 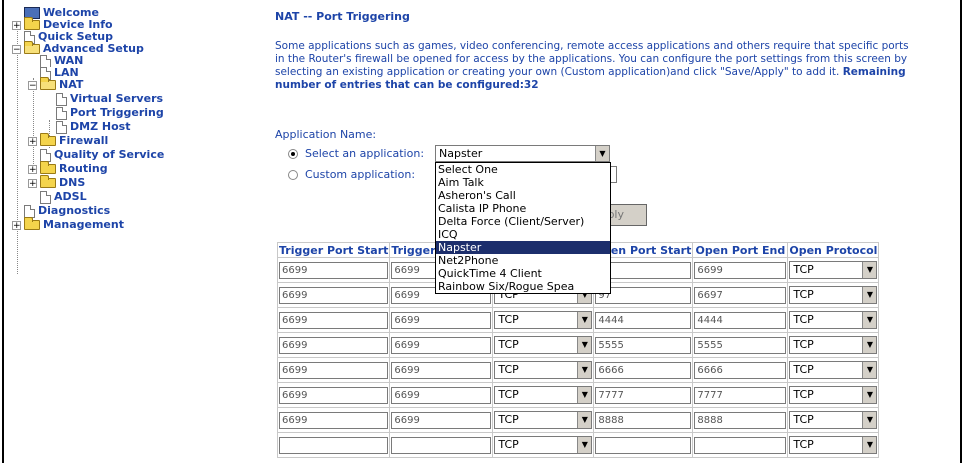 I want to click on select-app-radio, so click(x=293, y=154).